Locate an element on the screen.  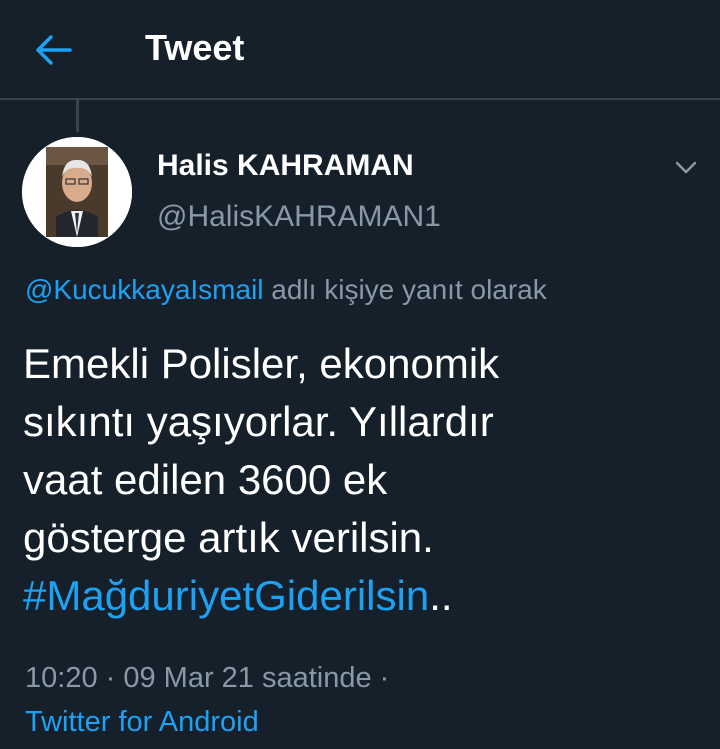
user-handle: @HalisKAHRAMAN1 is located at coordinates (299, 217).